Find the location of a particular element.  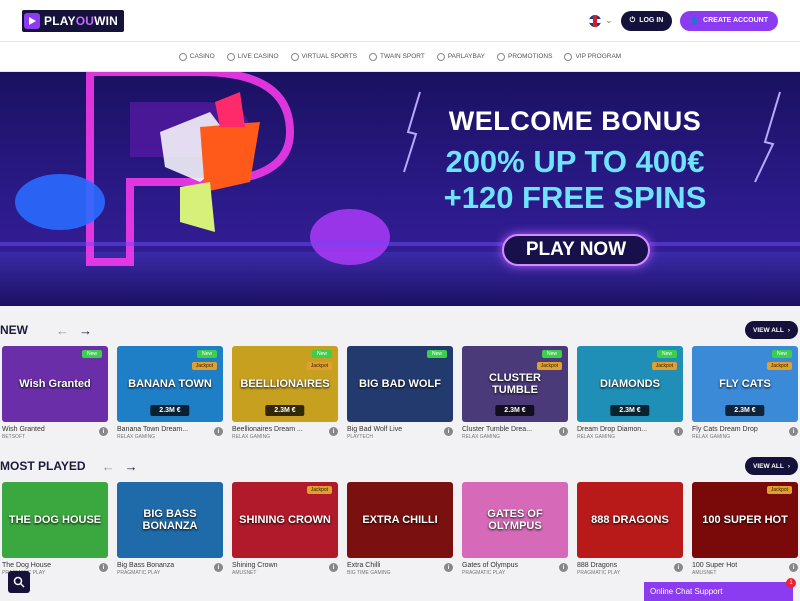

nav-item-promotions: PROMOTIONS is located at coordinates (524, 56).